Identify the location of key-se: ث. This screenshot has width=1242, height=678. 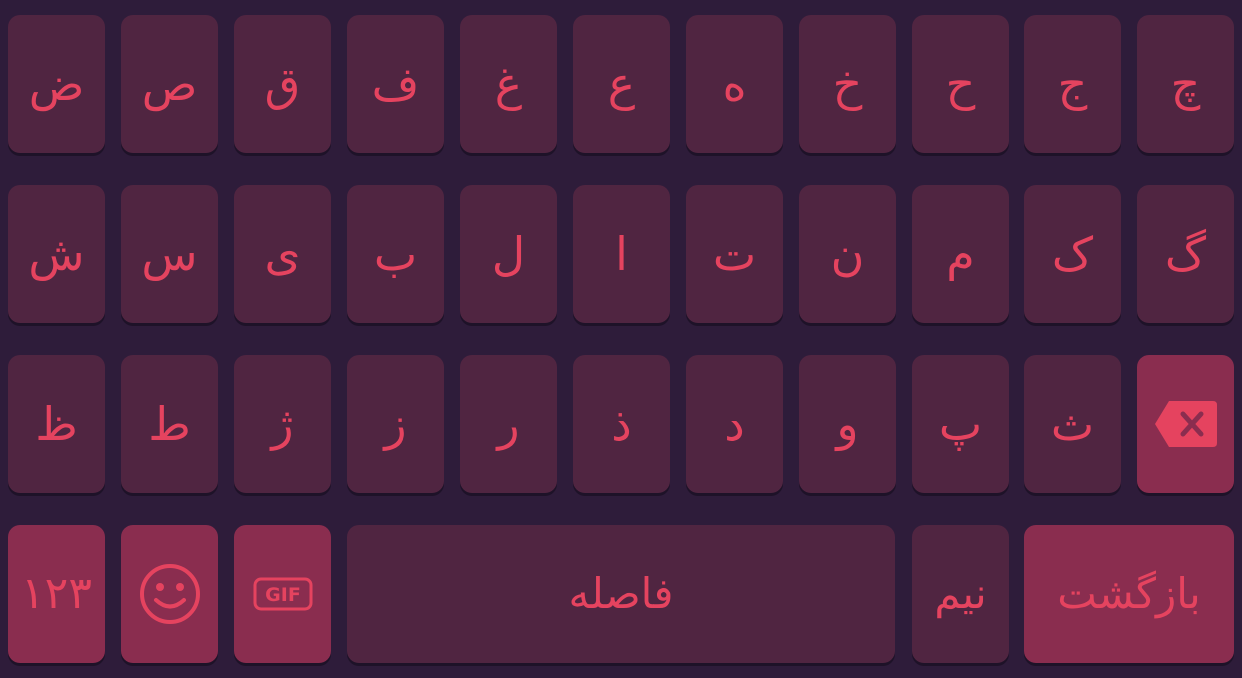
(1072, 424).